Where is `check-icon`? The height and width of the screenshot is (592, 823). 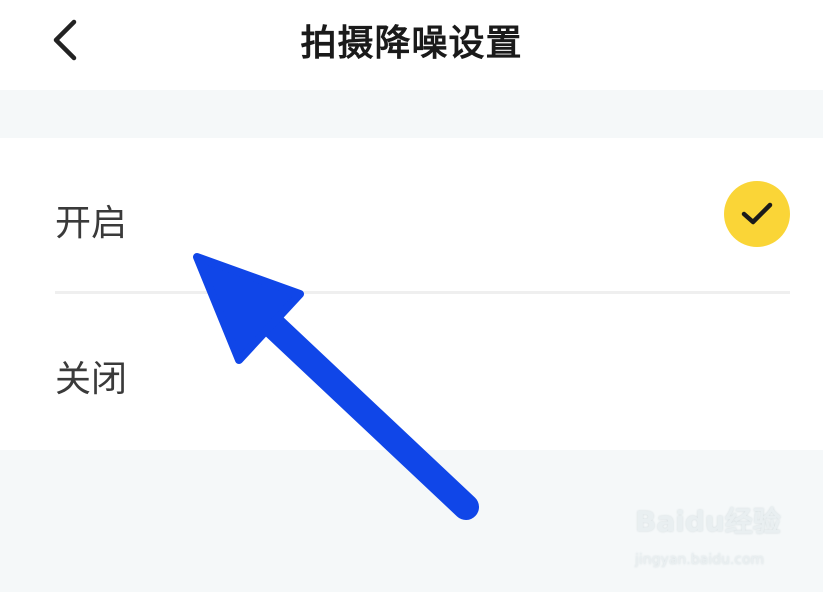 check-icon is located at coordinates (757, 214).